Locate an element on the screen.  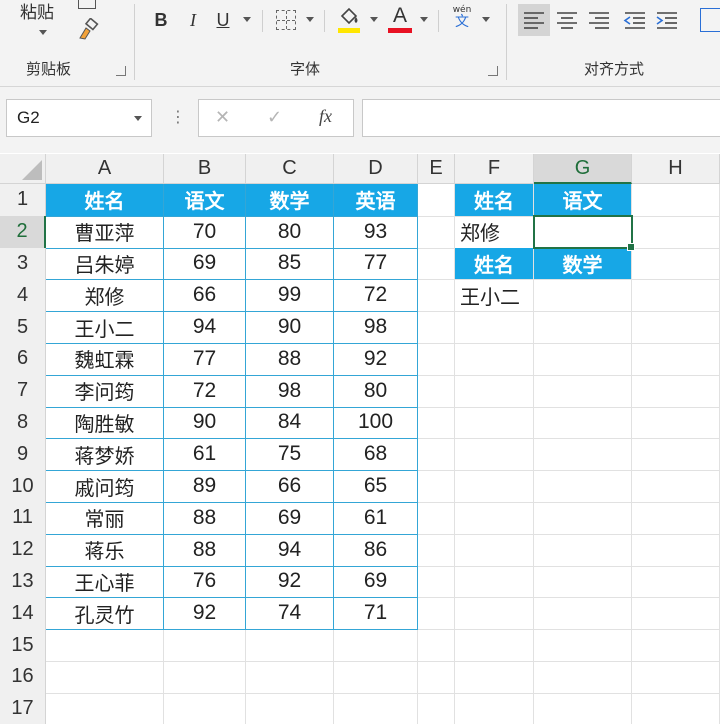
row-header-12: 12 is located at coordinates (23, 550).